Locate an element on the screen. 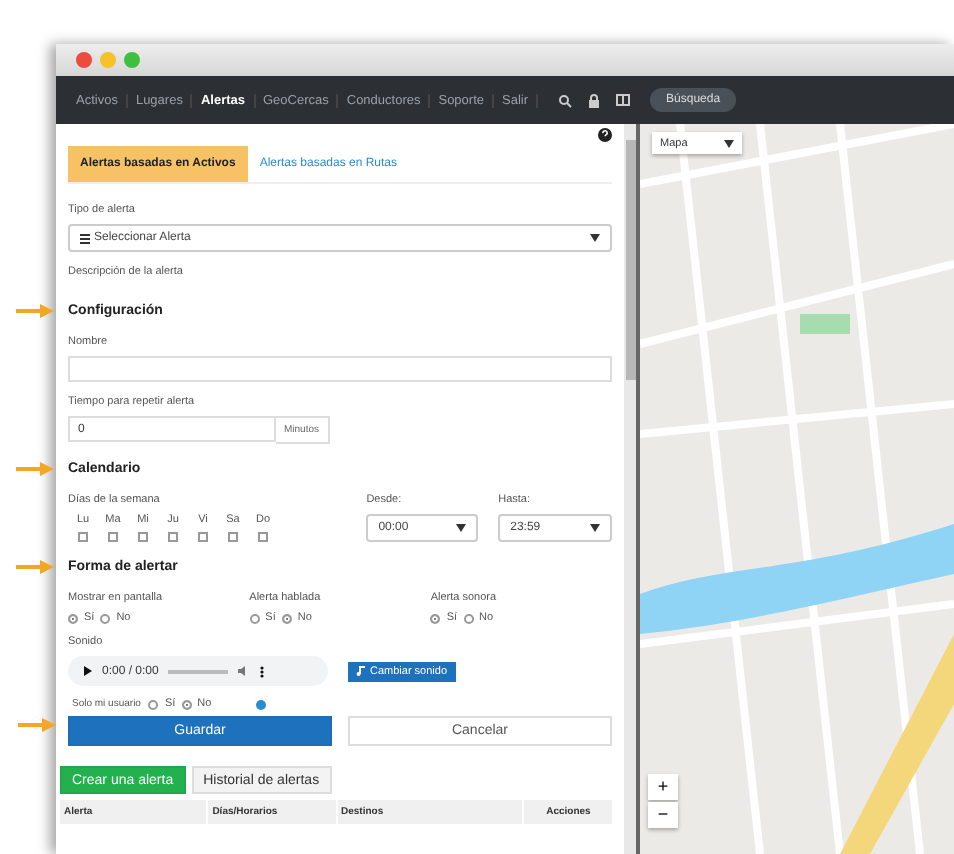 The image size is (954, 854). maximize-button is located at coordinates (132, 60).